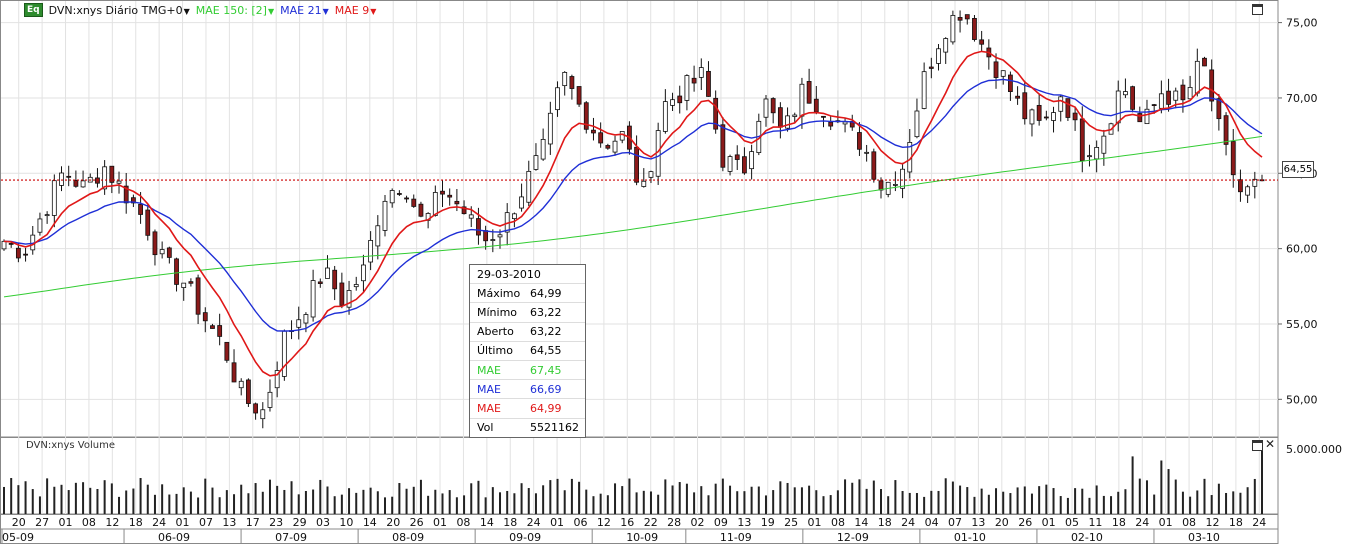 The width and height of the screenshot is (1357, 544). Describe the element at coordinates (356, 10) in the screenshot. I see `mae9-selector: MAE 9▼` at that location.